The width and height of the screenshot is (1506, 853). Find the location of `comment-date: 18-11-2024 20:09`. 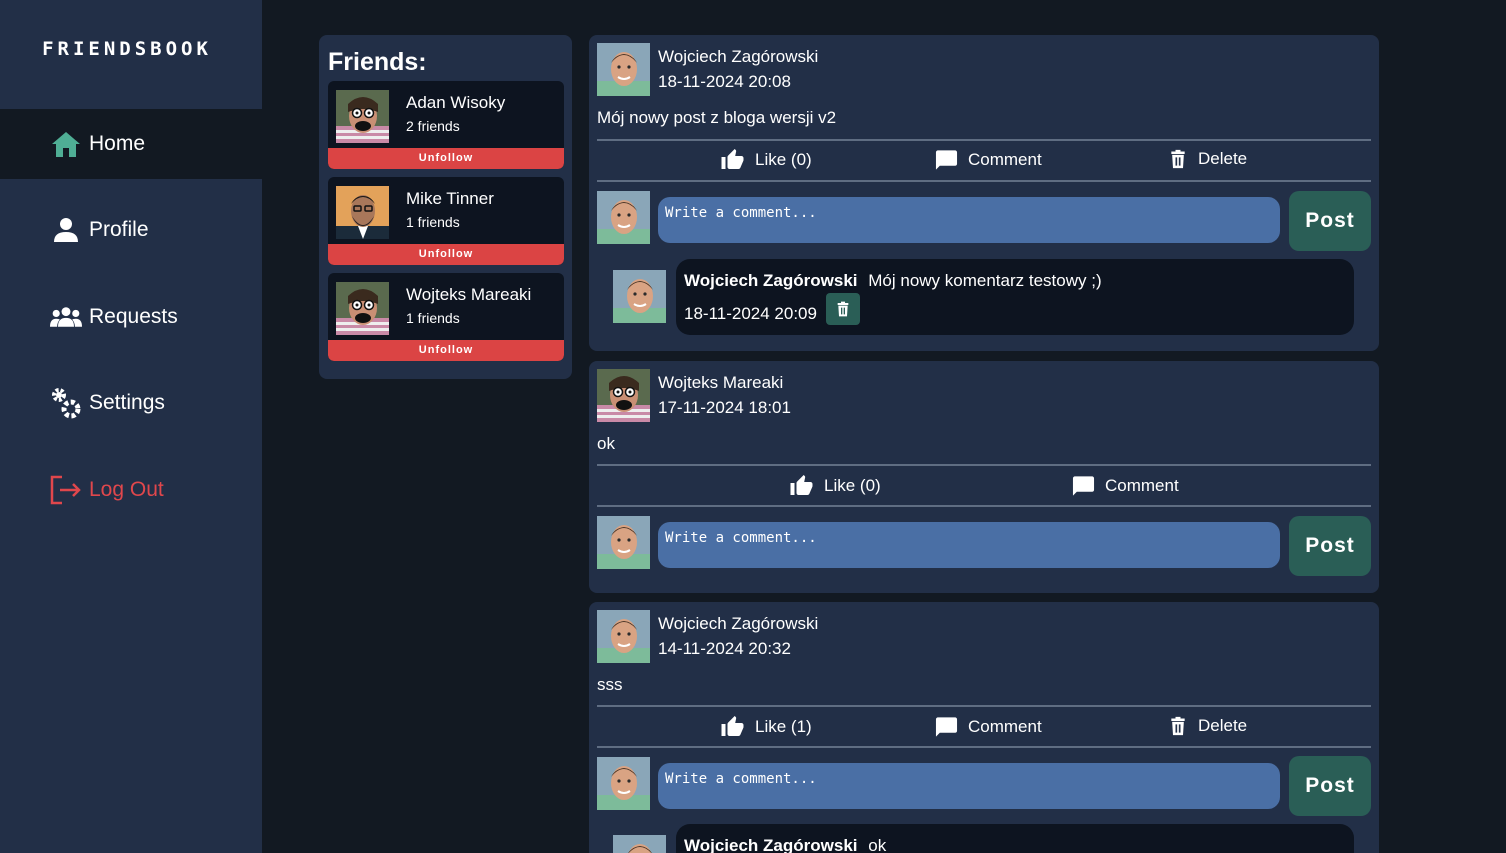

comment-date: 18-11-2024 20:09 is located at coordinates (750, 313).